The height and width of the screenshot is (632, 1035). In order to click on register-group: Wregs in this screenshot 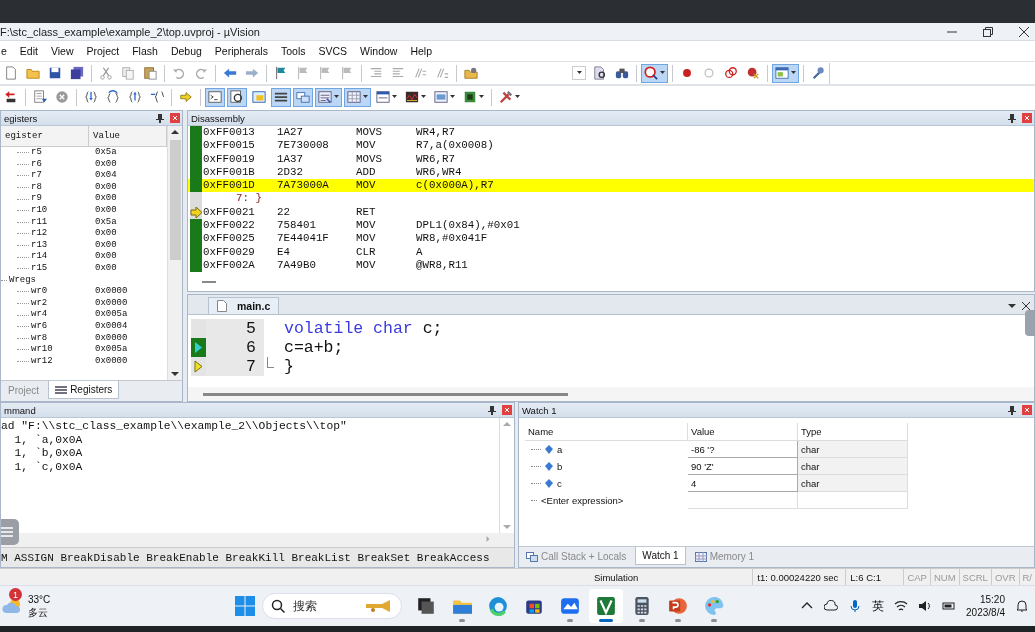, I will do `click(22, 280)`.